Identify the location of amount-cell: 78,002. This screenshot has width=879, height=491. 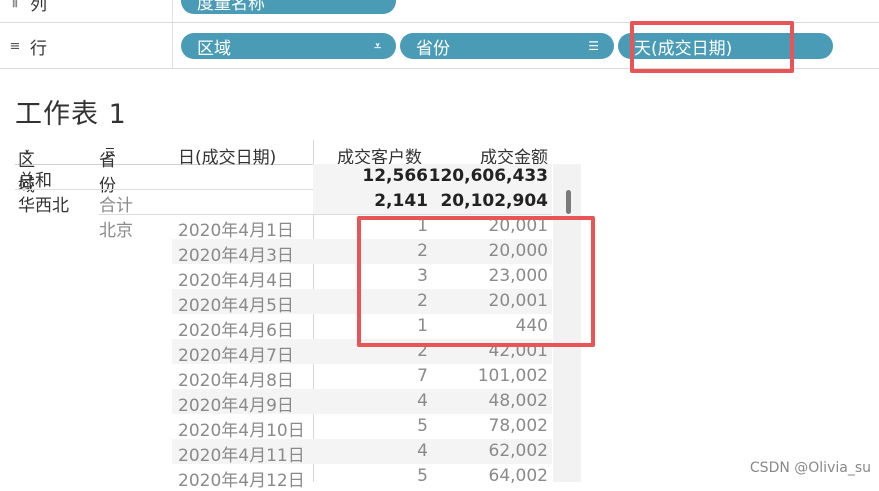
(518, 426).